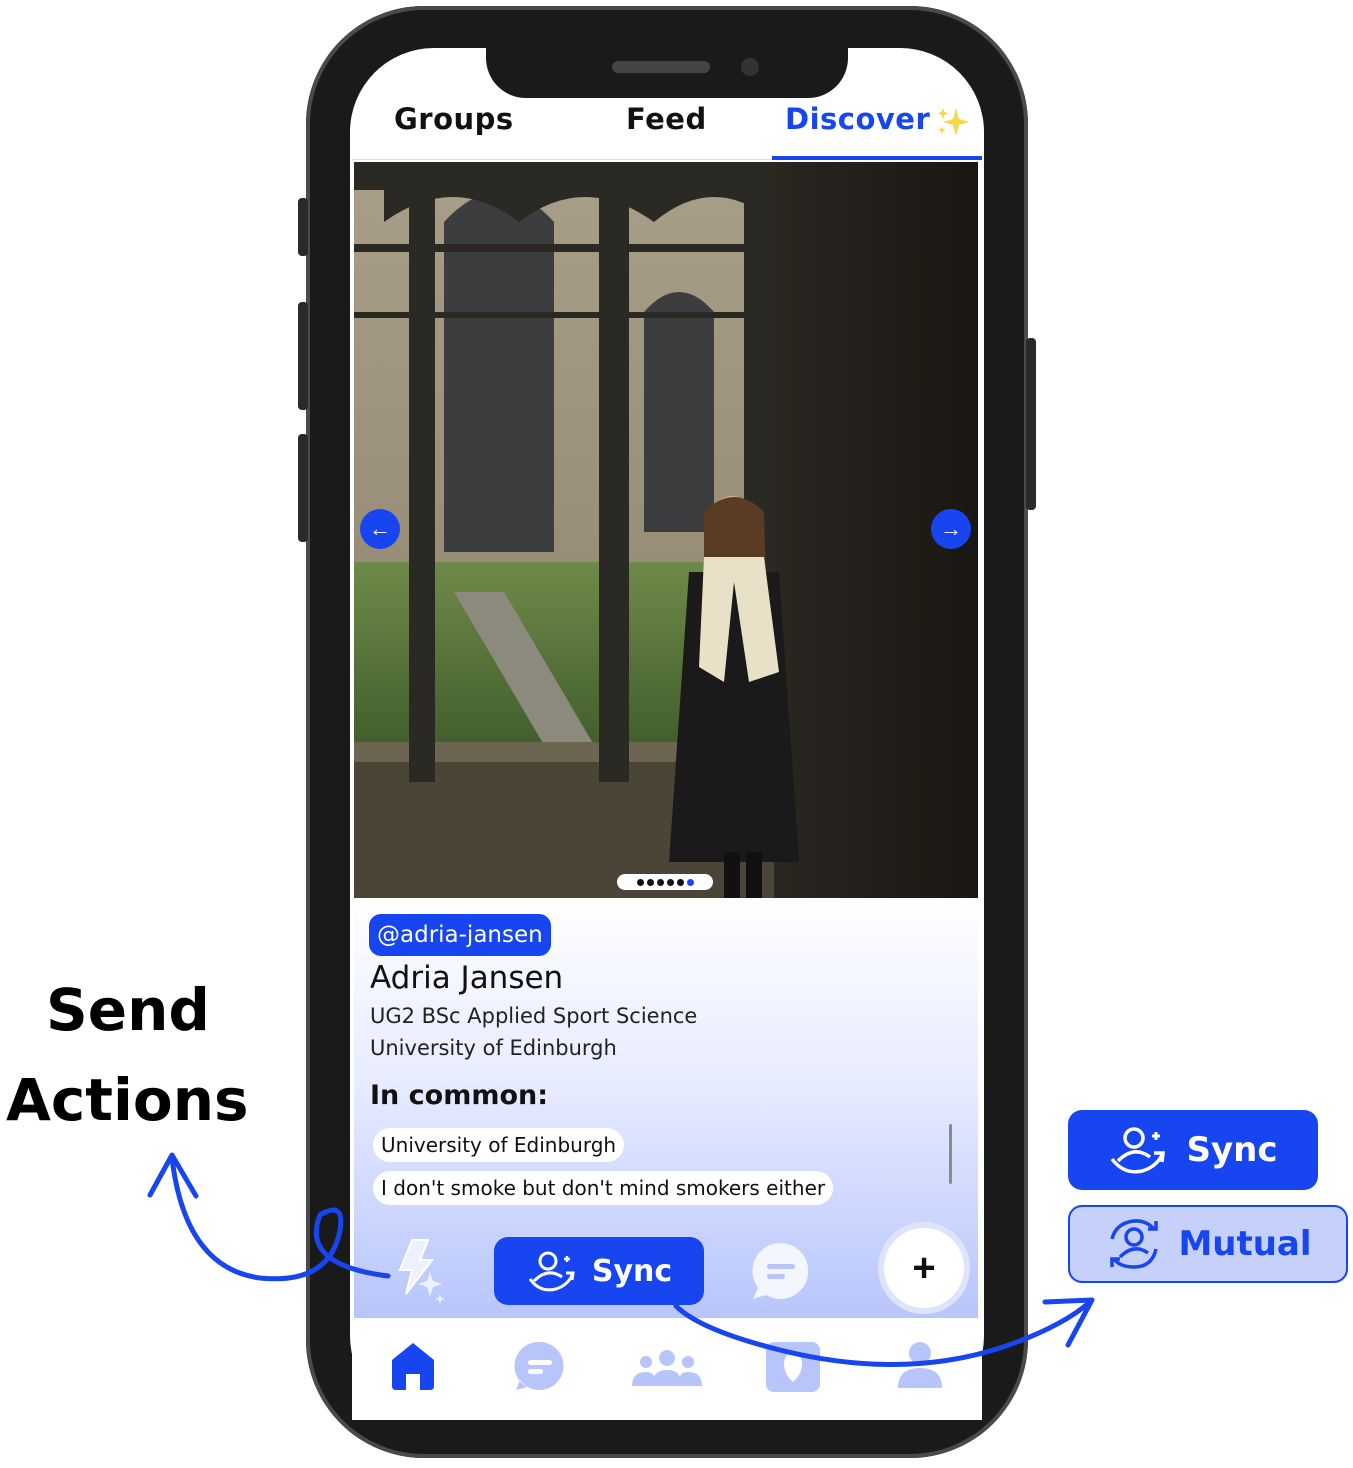 The height and width of the screenshot is (1468, 1353). Describe the element at coordinates (793, 1367) in the screenshot. I see `badge-icon` at that location.